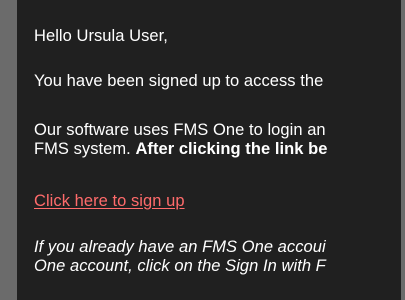 This screenshot has height=300, width=405. I want to click on intro-text: You have been signed up to access the, so click(179, 81).